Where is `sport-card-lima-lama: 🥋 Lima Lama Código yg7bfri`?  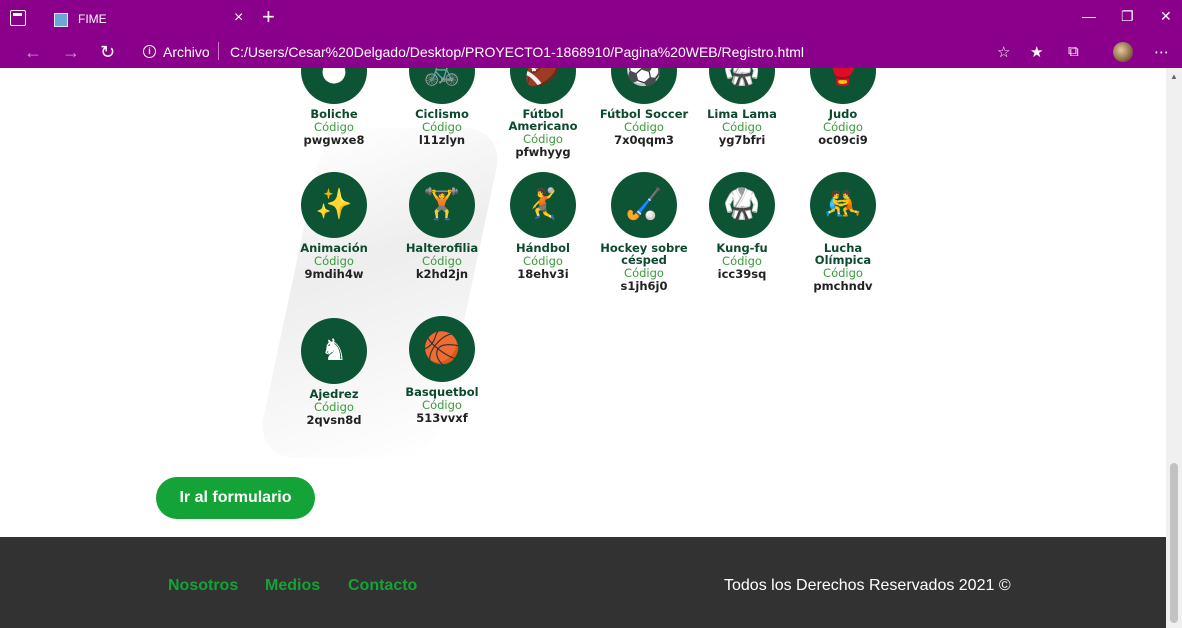 sport-card-lima-lama: 🥋 Lima Lama Código yg7bfri is located at coordinates (742, 107).